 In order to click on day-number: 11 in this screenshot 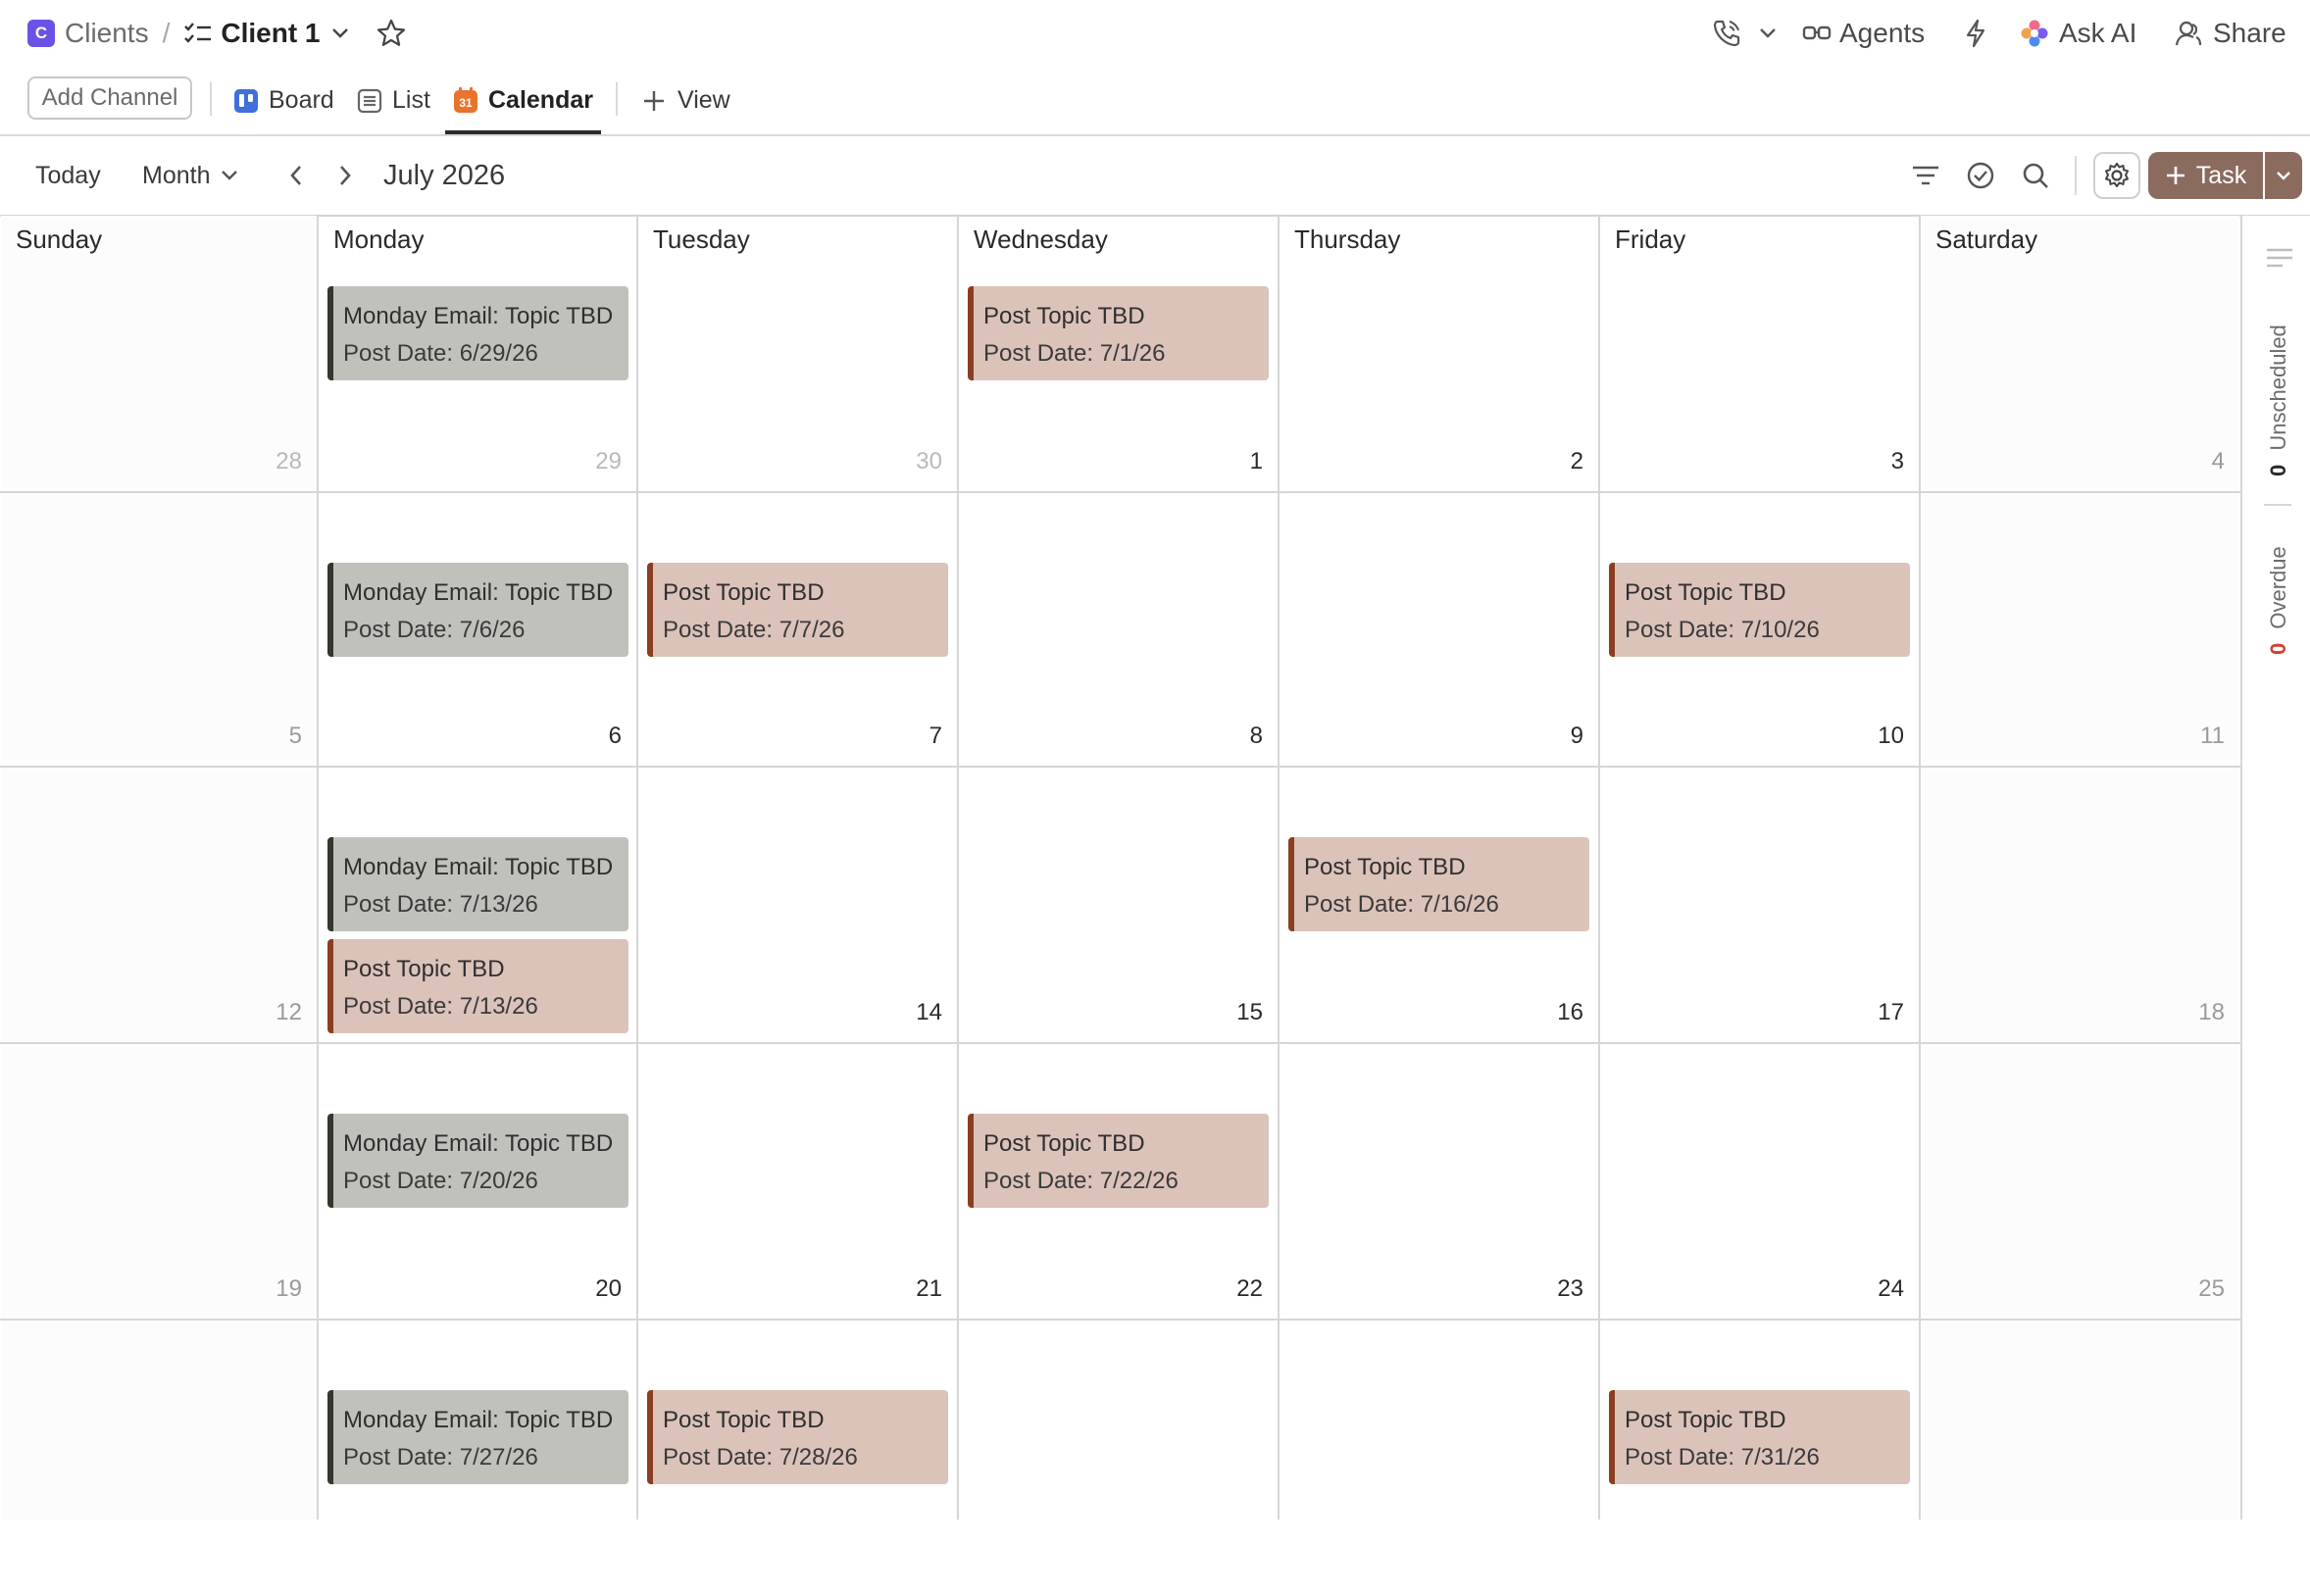, I will do `click(2212, 736)`.